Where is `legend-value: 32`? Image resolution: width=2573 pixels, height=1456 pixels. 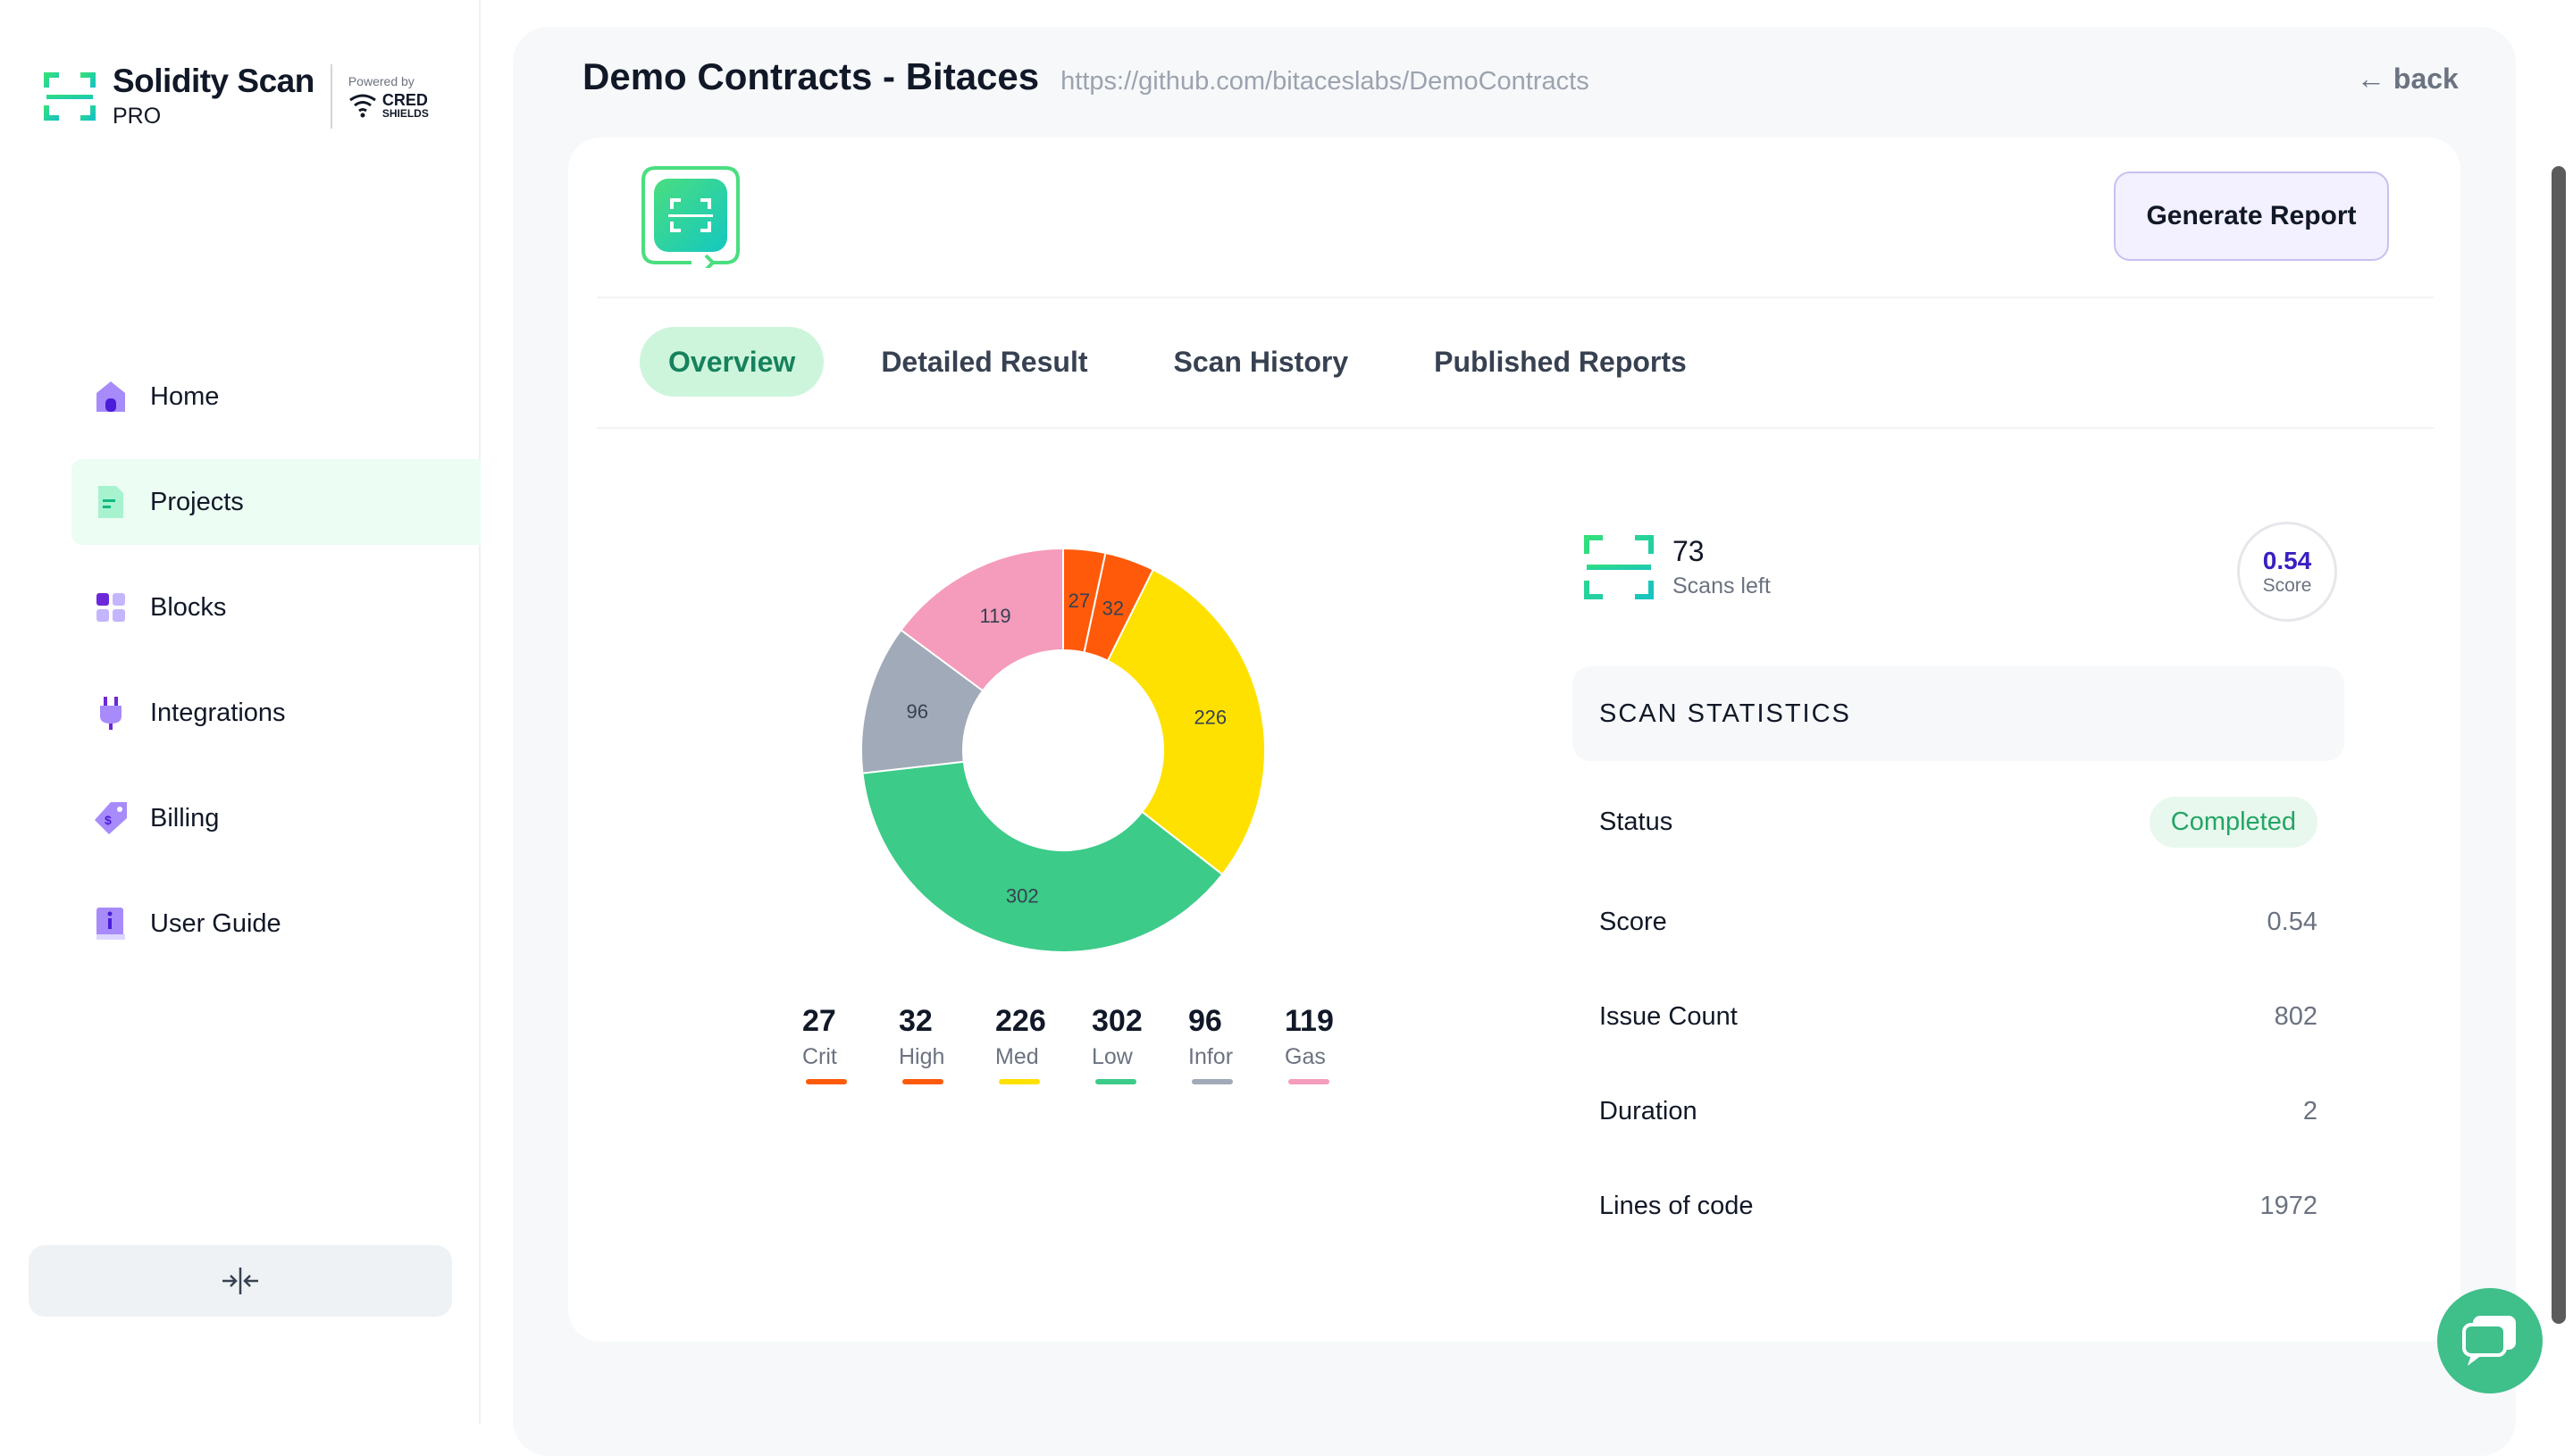 legend-value: 32 is located at coordinates (916, 1021).